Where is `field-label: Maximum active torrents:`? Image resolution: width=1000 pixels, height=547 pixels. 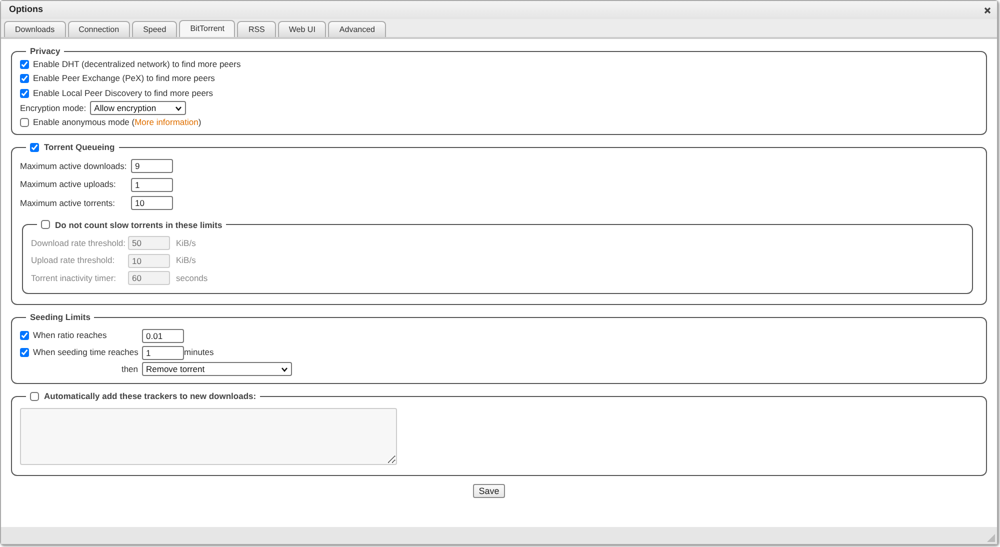 field-label: Maximum active torrents: is located at coordinates (68, 203).